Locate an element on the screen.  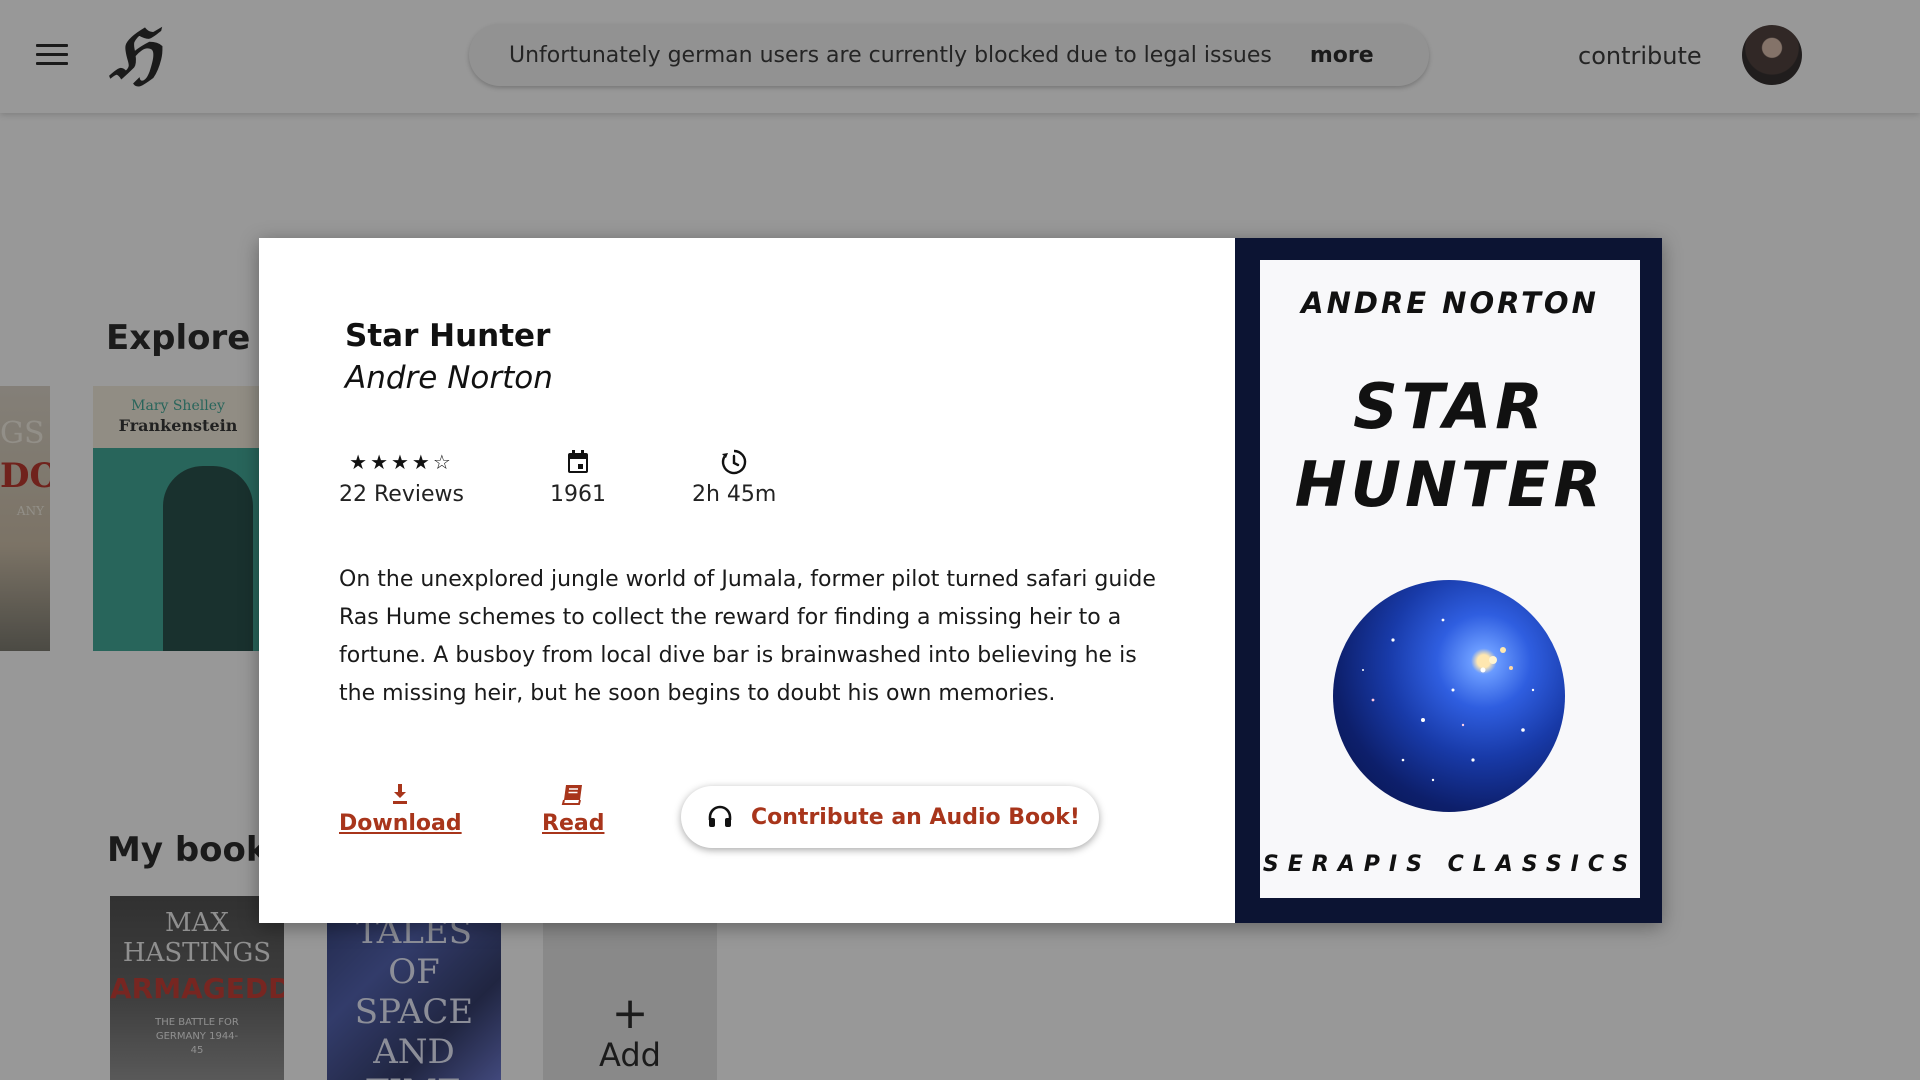
book-author: Andre Norton is located at coordinates (449, 378).